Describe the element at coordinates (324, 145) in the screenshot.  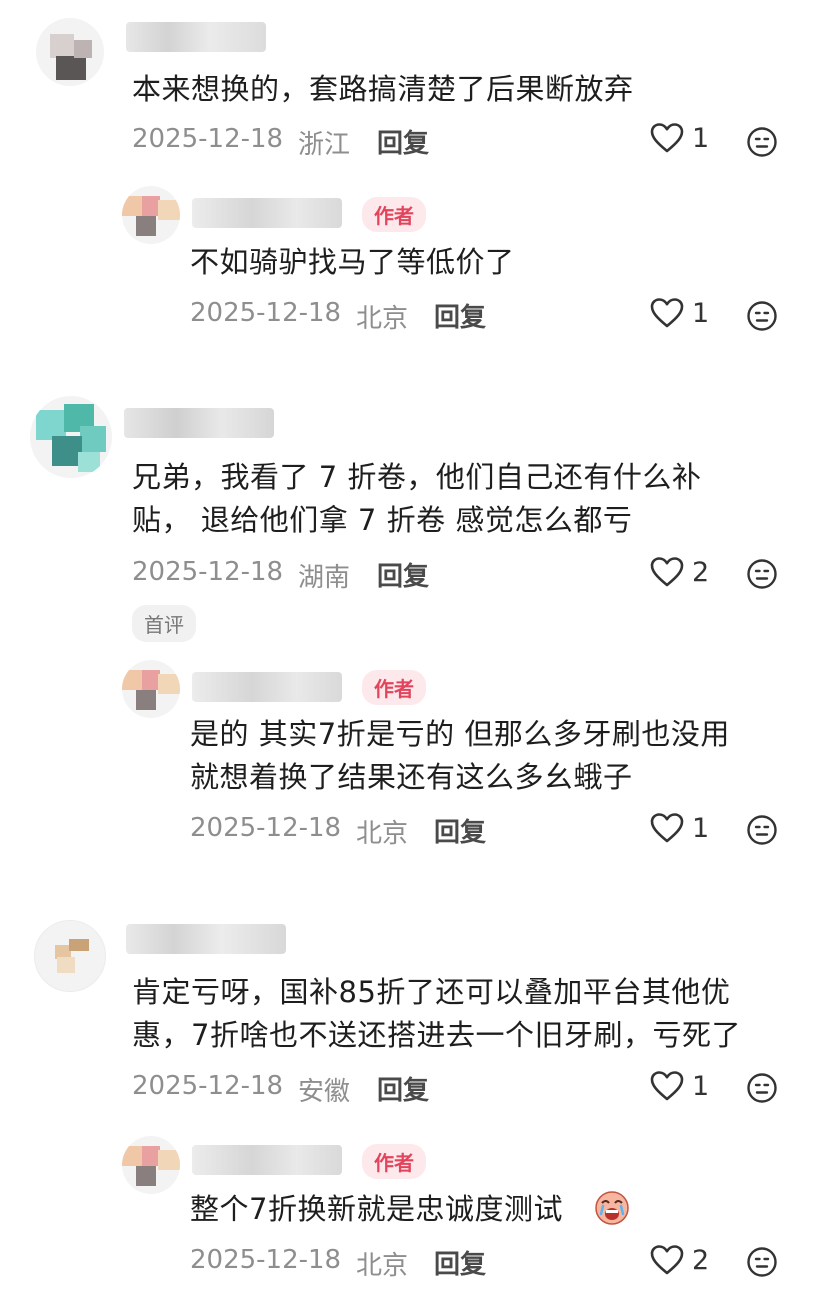
I see `comment-location: 浙江` at that location.